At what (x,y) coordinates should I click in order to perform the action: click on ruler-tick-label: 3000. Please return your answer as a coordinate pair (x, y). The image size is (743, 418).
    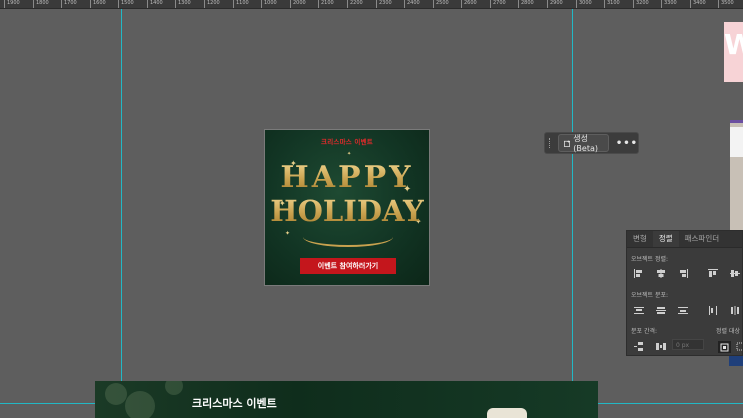
    Looking at the image, I should click on (585, 3).